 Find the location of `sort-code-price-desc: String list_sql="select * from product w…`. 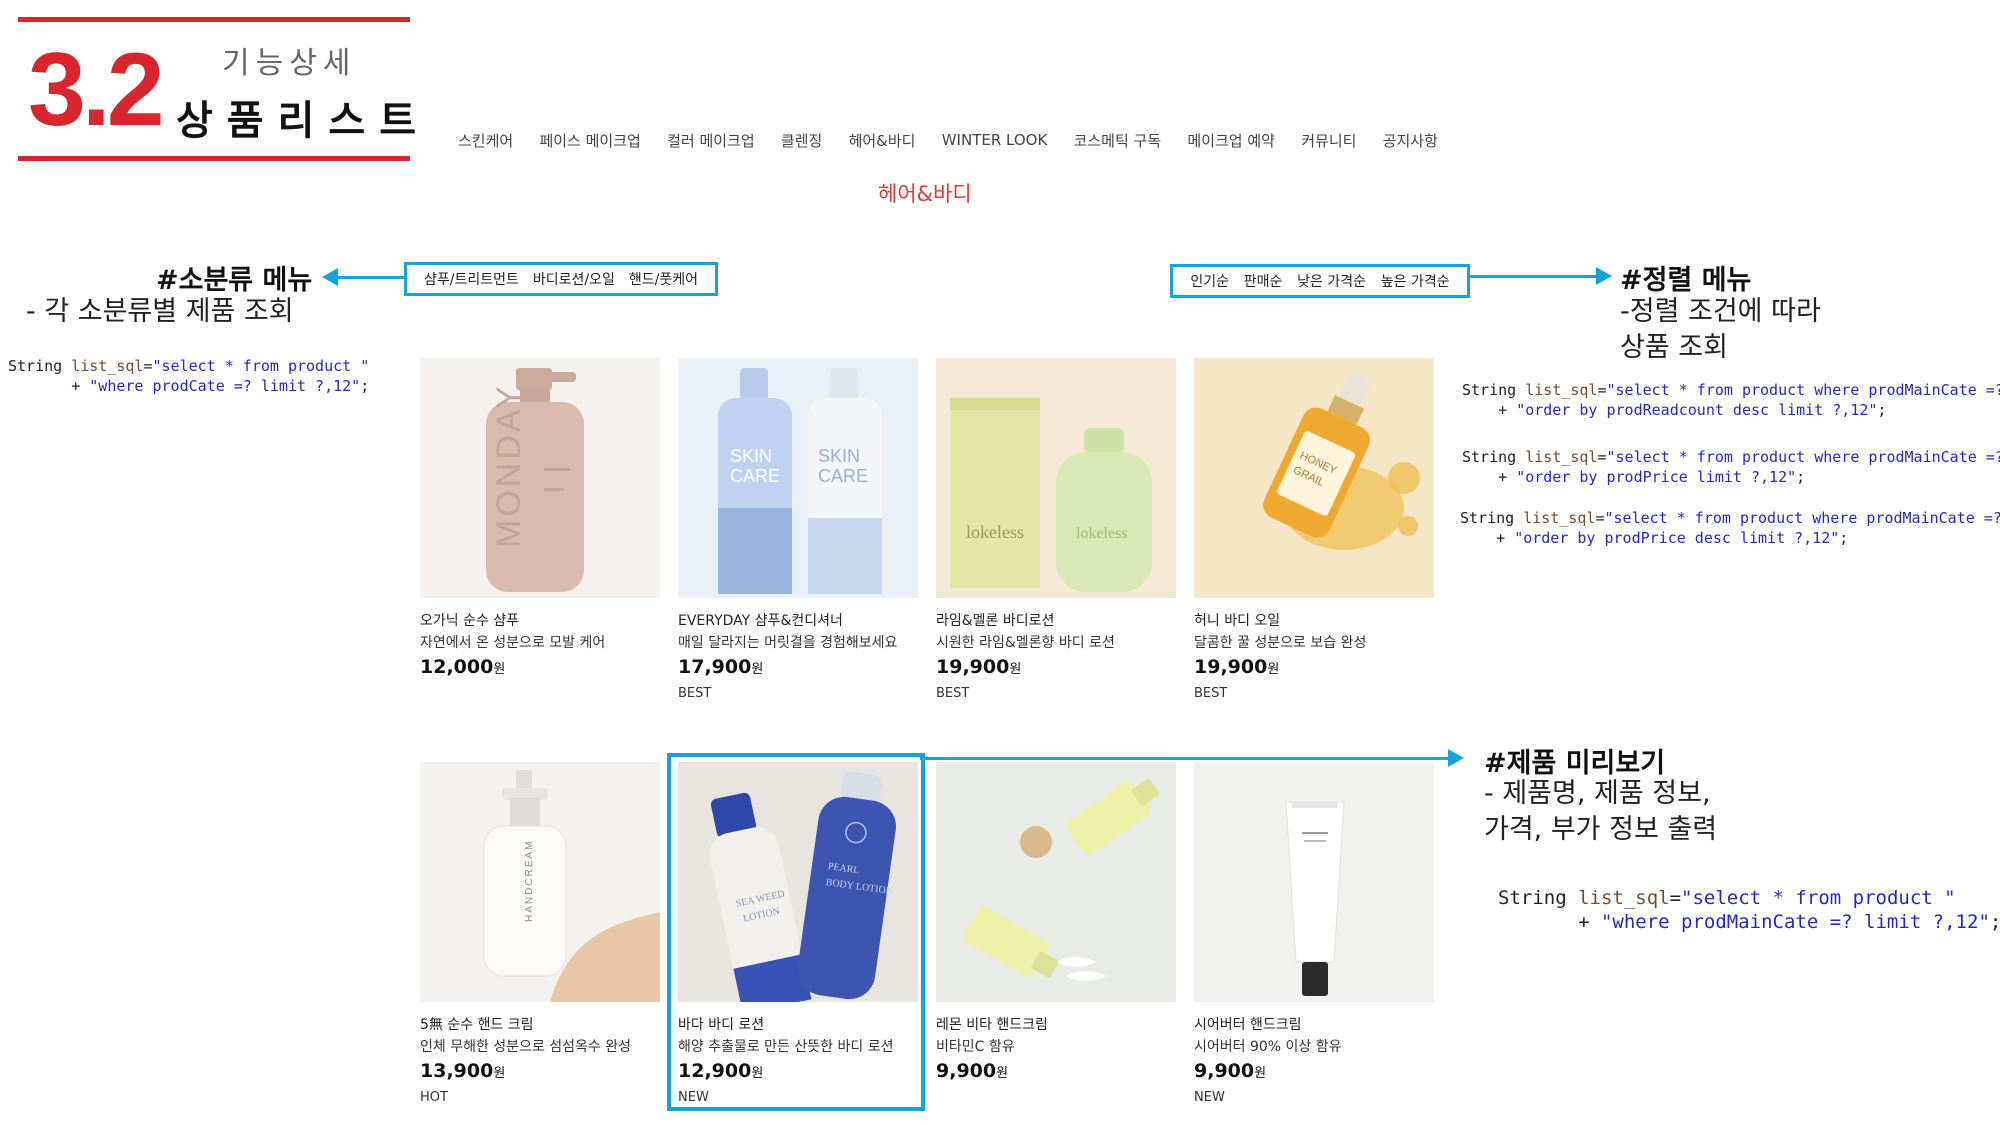

sort-code-price-desc: String list_sql="select * from product w… is located at coordinates (1730, 528).